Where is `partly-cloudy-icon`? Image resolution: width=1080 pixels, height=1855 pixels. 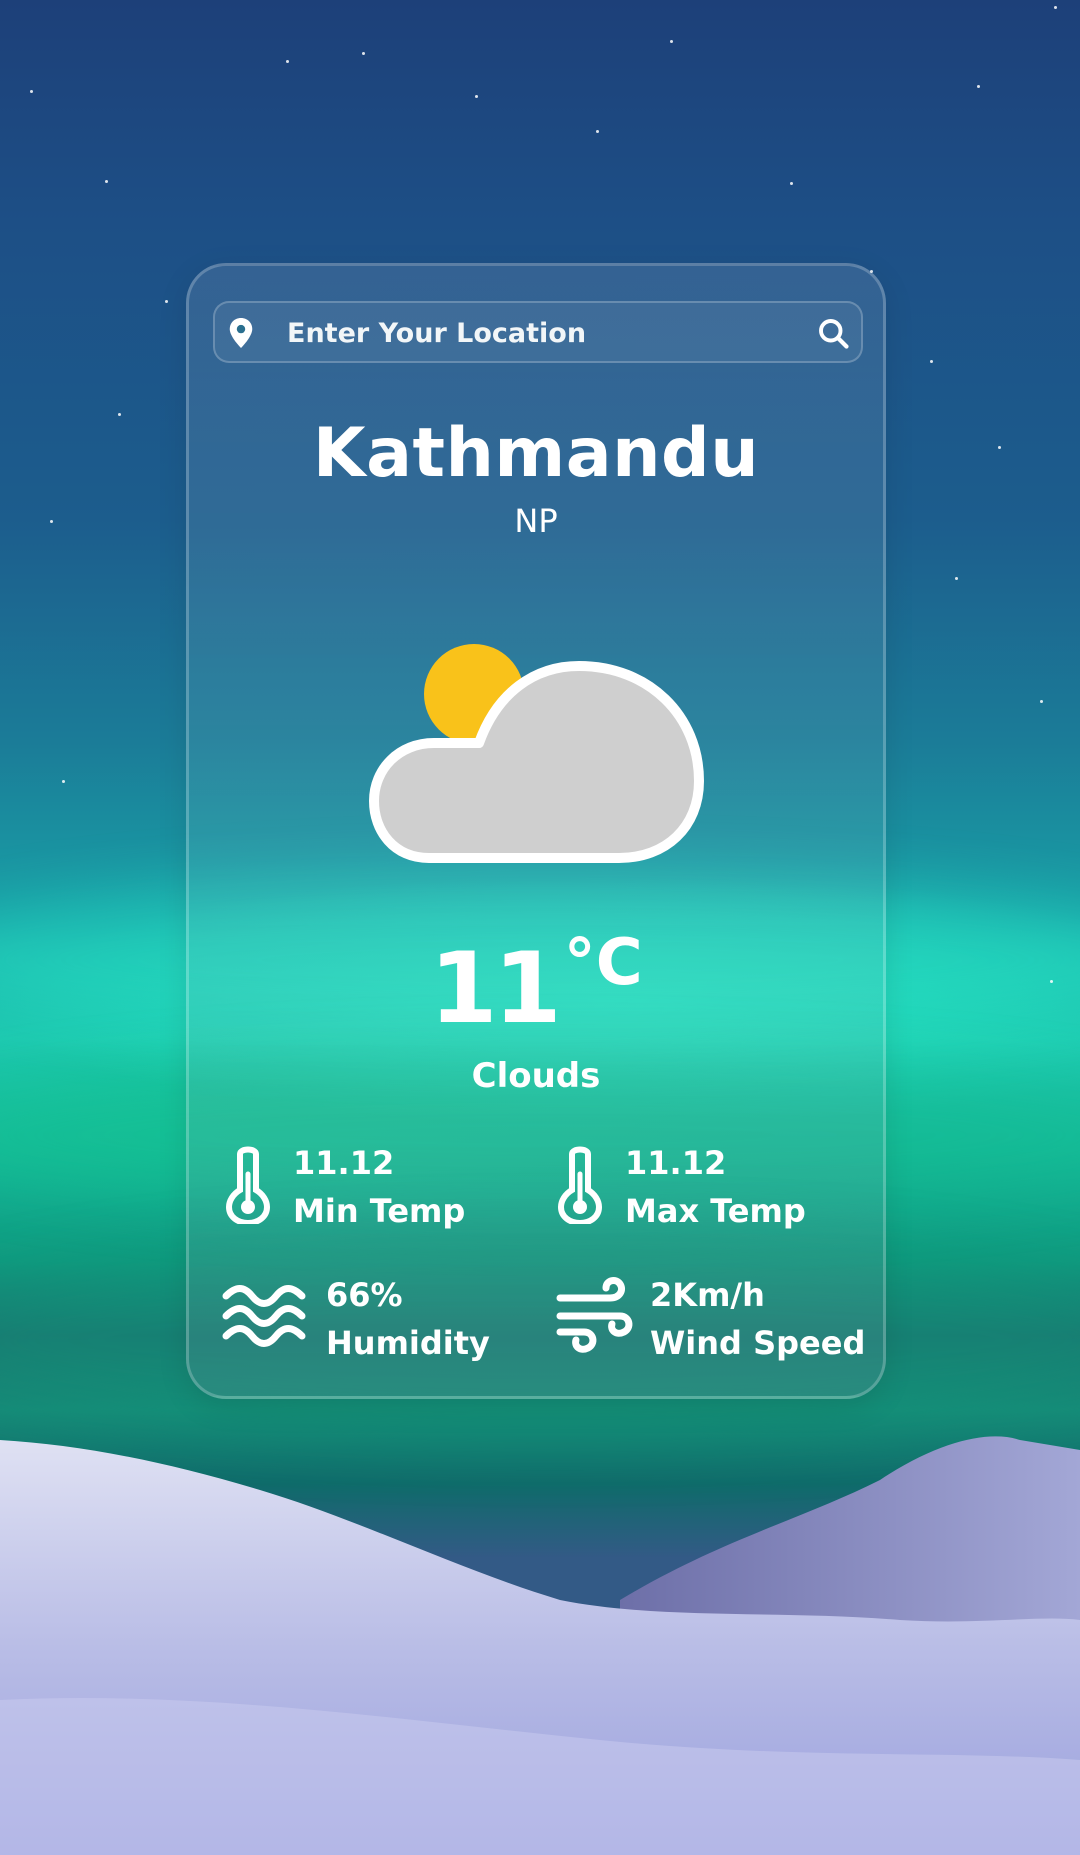
partly-cloudy-icon is located at coordinates (536, 753).